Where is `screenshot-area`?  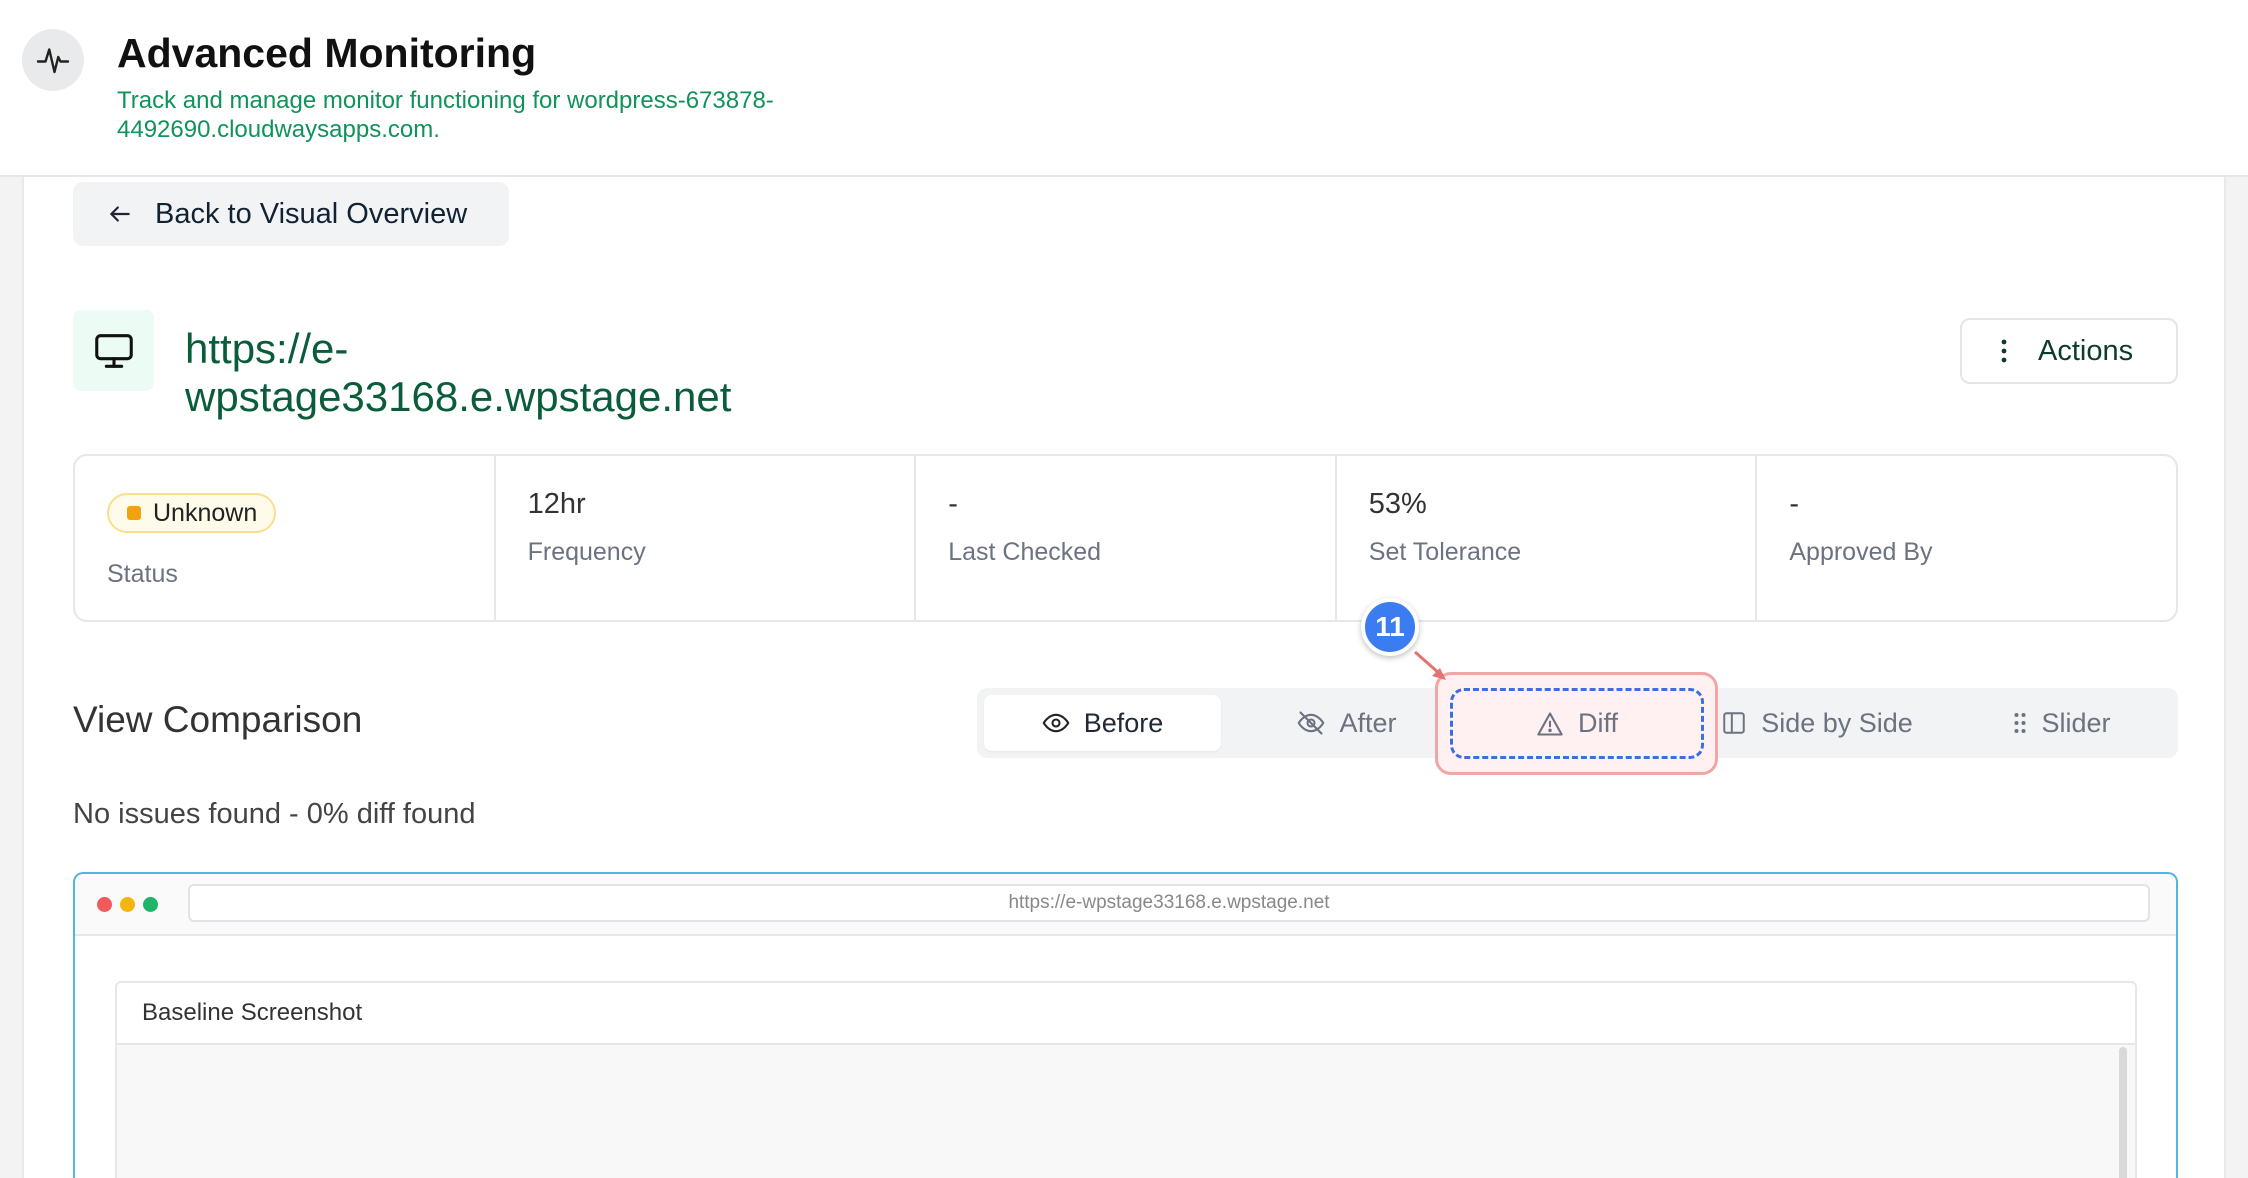
screenshot-area is located at coordinates (1126, 1111).